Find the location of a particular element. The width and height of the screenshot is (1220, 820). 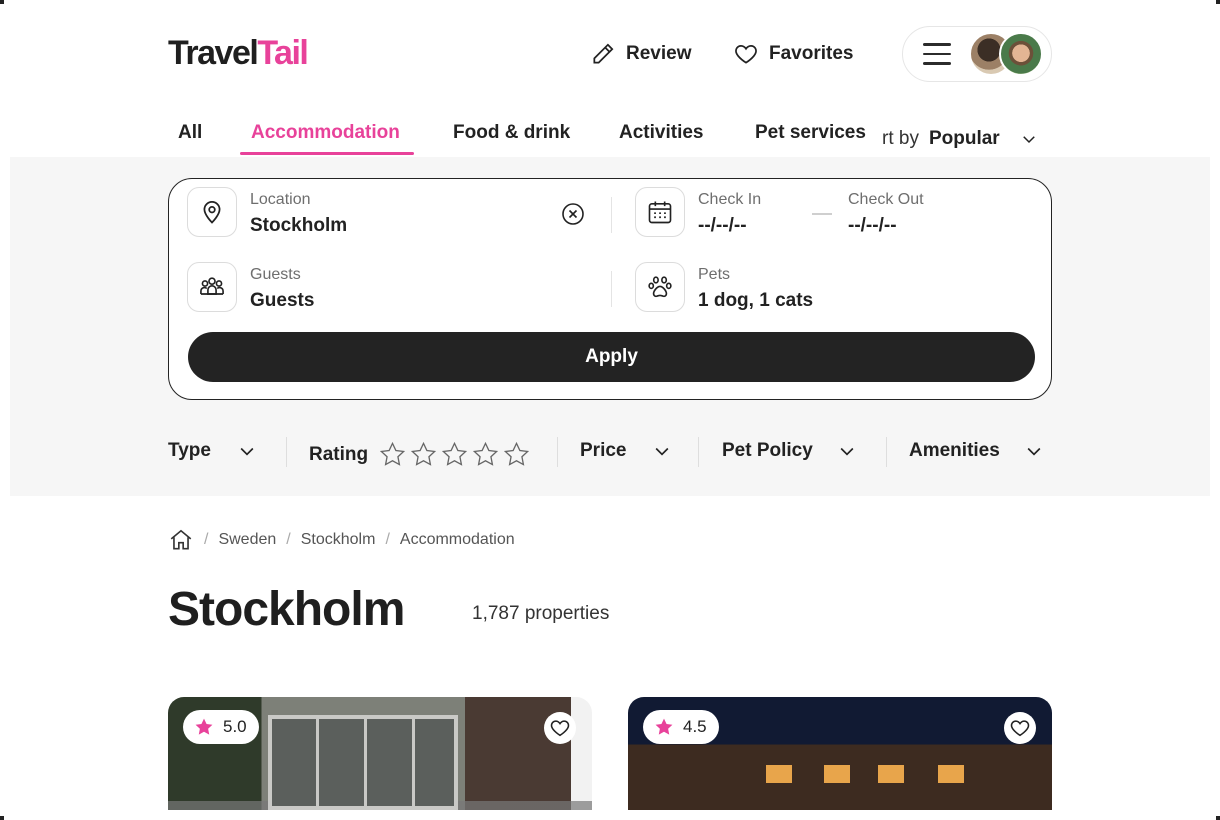

pencil-icon is located at coordinates (603, 53).